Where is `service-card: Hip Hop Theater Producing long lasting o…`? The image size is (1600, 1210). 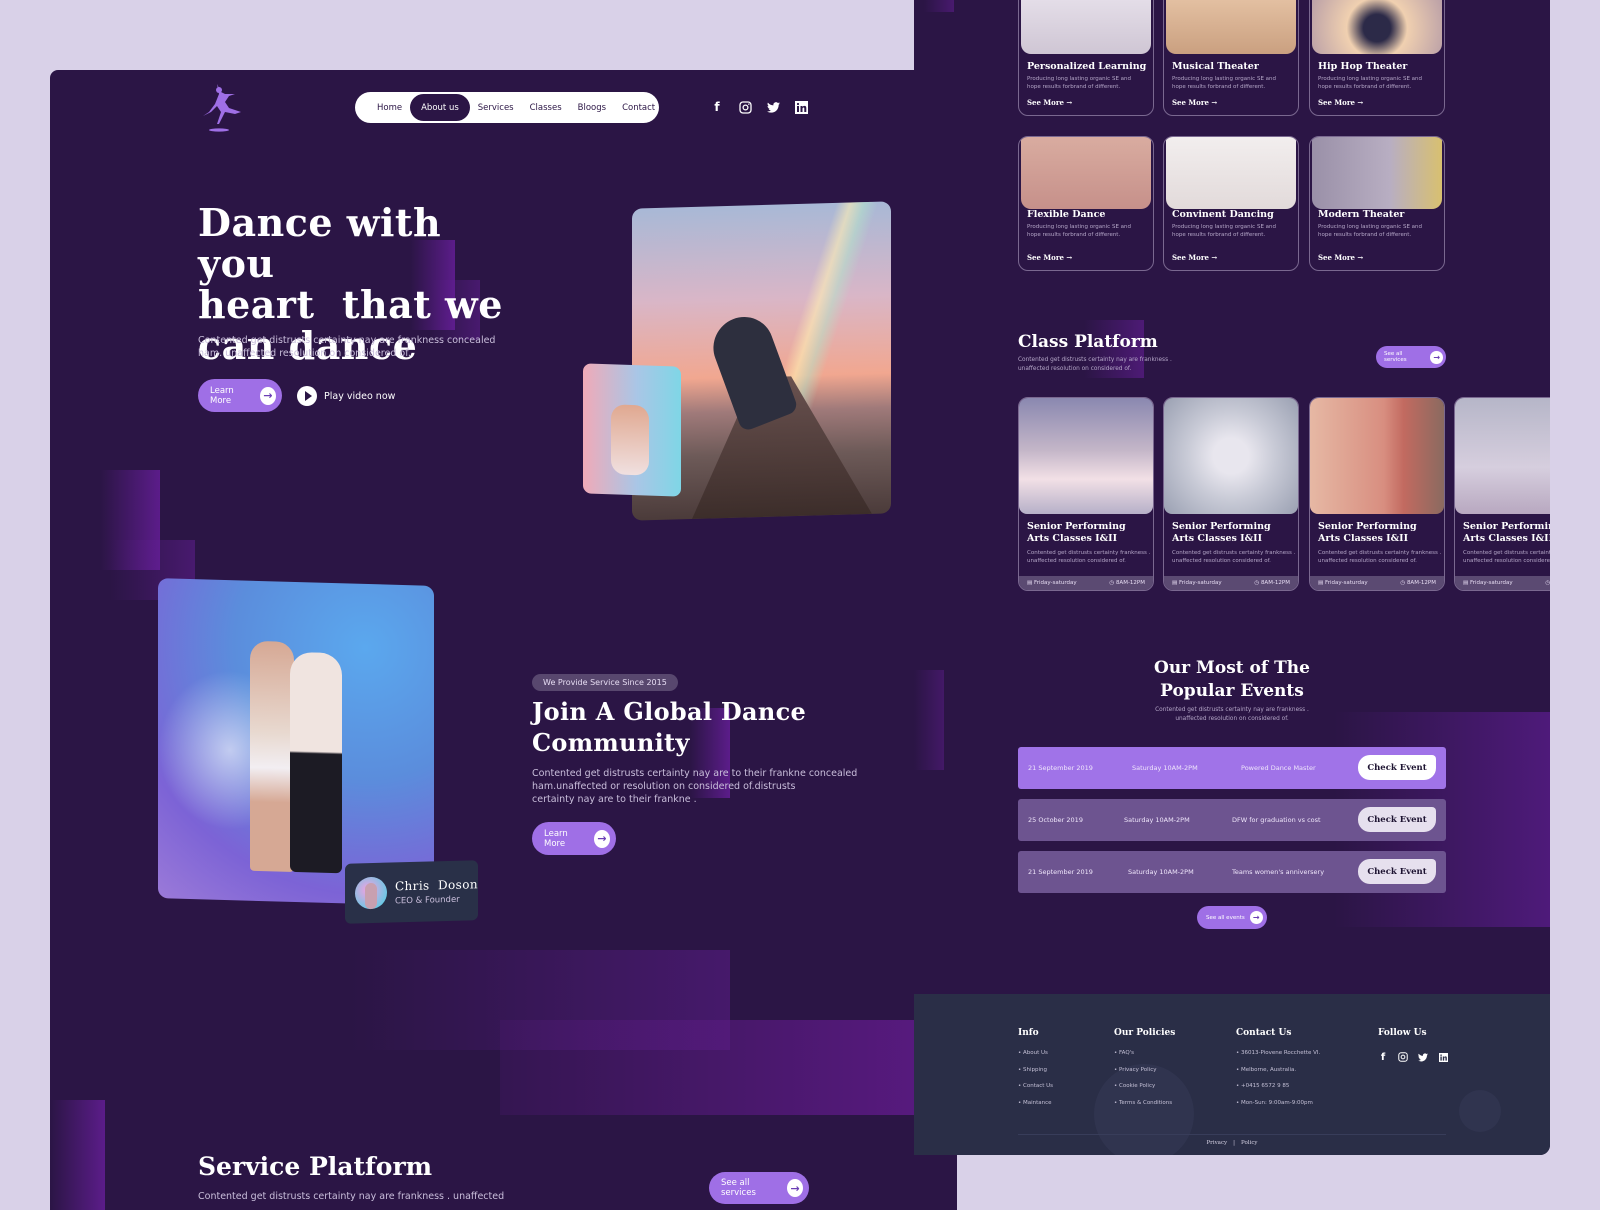 service-card: Hip Hop Theater Producing long lasting o… is located at coordinates (1377, 58).